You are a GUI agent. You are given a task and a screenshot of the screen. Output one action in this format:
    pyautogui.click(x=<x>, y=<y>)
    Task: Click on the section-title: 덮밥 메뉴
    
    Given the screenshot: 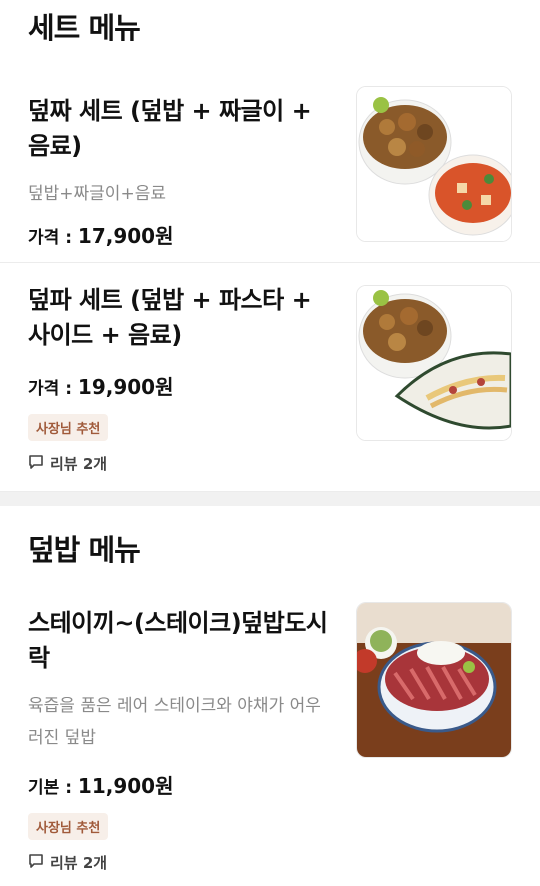 What is the action you would take?
    pyautogui.click(x=84, y=550)
    